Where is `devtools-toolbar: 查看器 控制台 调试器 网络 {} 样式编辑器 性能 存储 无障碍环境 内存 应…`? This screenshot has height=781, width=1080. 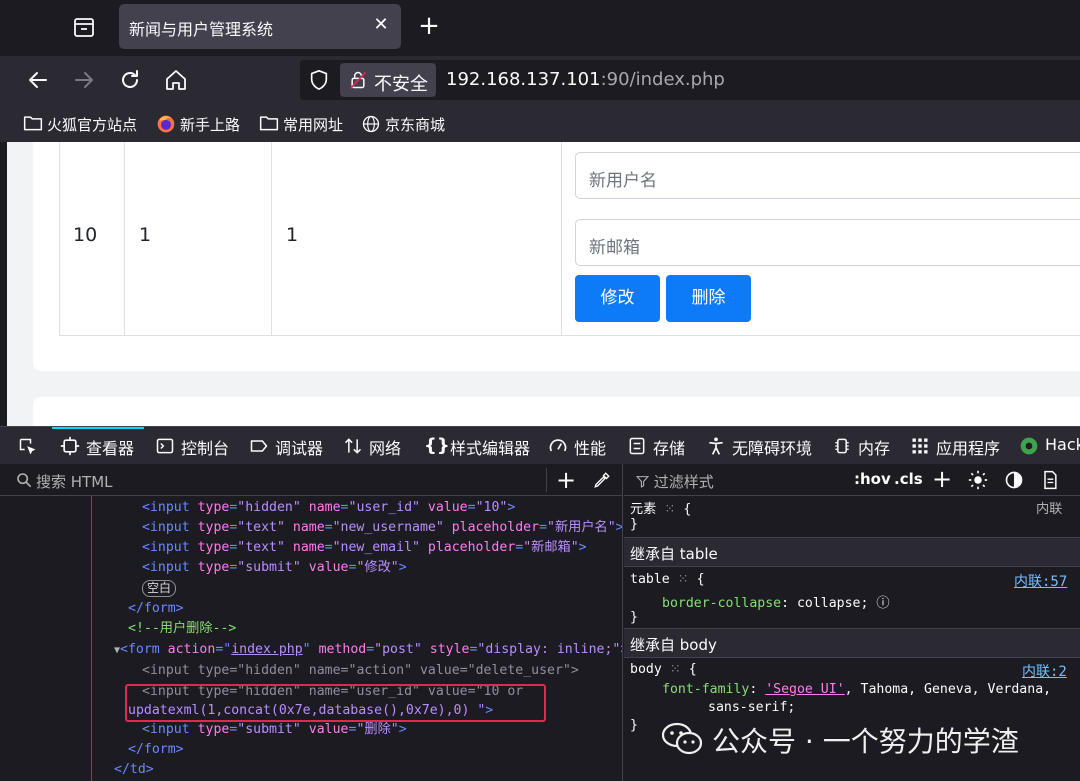
devtools-toolbar: 查看器 控制台 调试器 网络 {} 样式编辑器 性能 存储 无障碍环境 内存 应… is located at coordinates (540, 445).